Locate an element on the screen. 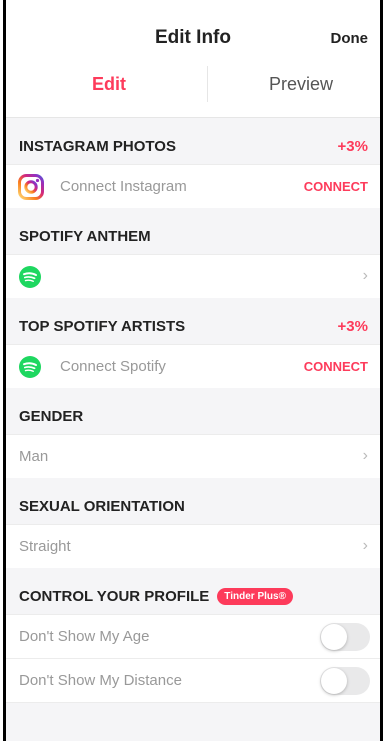 This screenshot has width=386, height=741. done-button: Done is located at coordinates (350, 38).